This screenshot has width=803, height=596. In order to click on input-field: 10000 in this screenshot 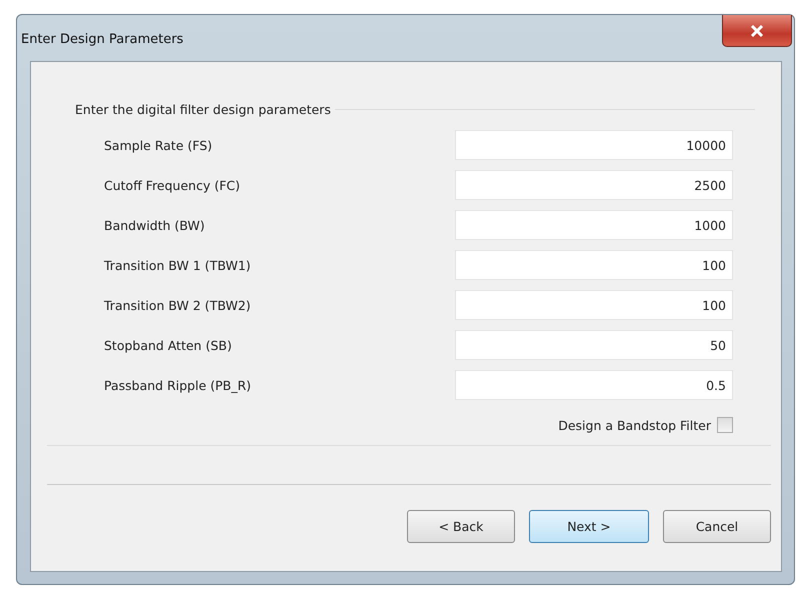, I will do `click(594, 145)`.